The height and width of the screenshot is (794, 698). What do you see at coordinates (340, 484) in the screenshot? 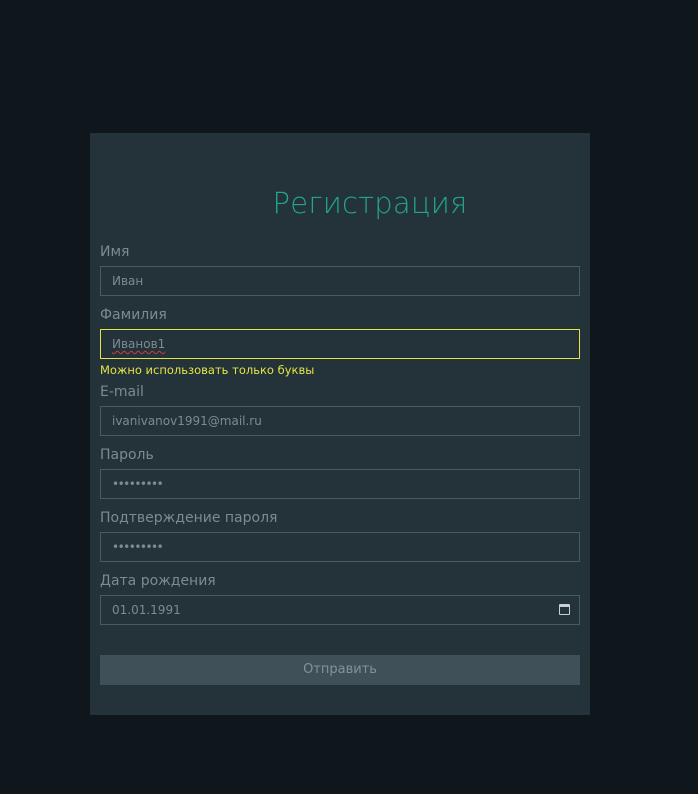
I see `password-field: •••••••••` at bounding box center [340, 484].